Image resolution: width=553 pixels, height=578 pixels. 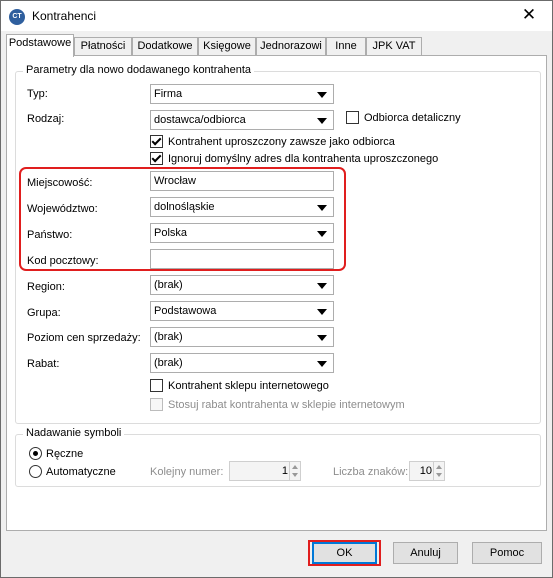 What do you see at coordinates (412, 118) in the screenshot?
I see `odbiorca-detaliczny-label: Odbiorca detaliczny` at bounding box center [412, 118].